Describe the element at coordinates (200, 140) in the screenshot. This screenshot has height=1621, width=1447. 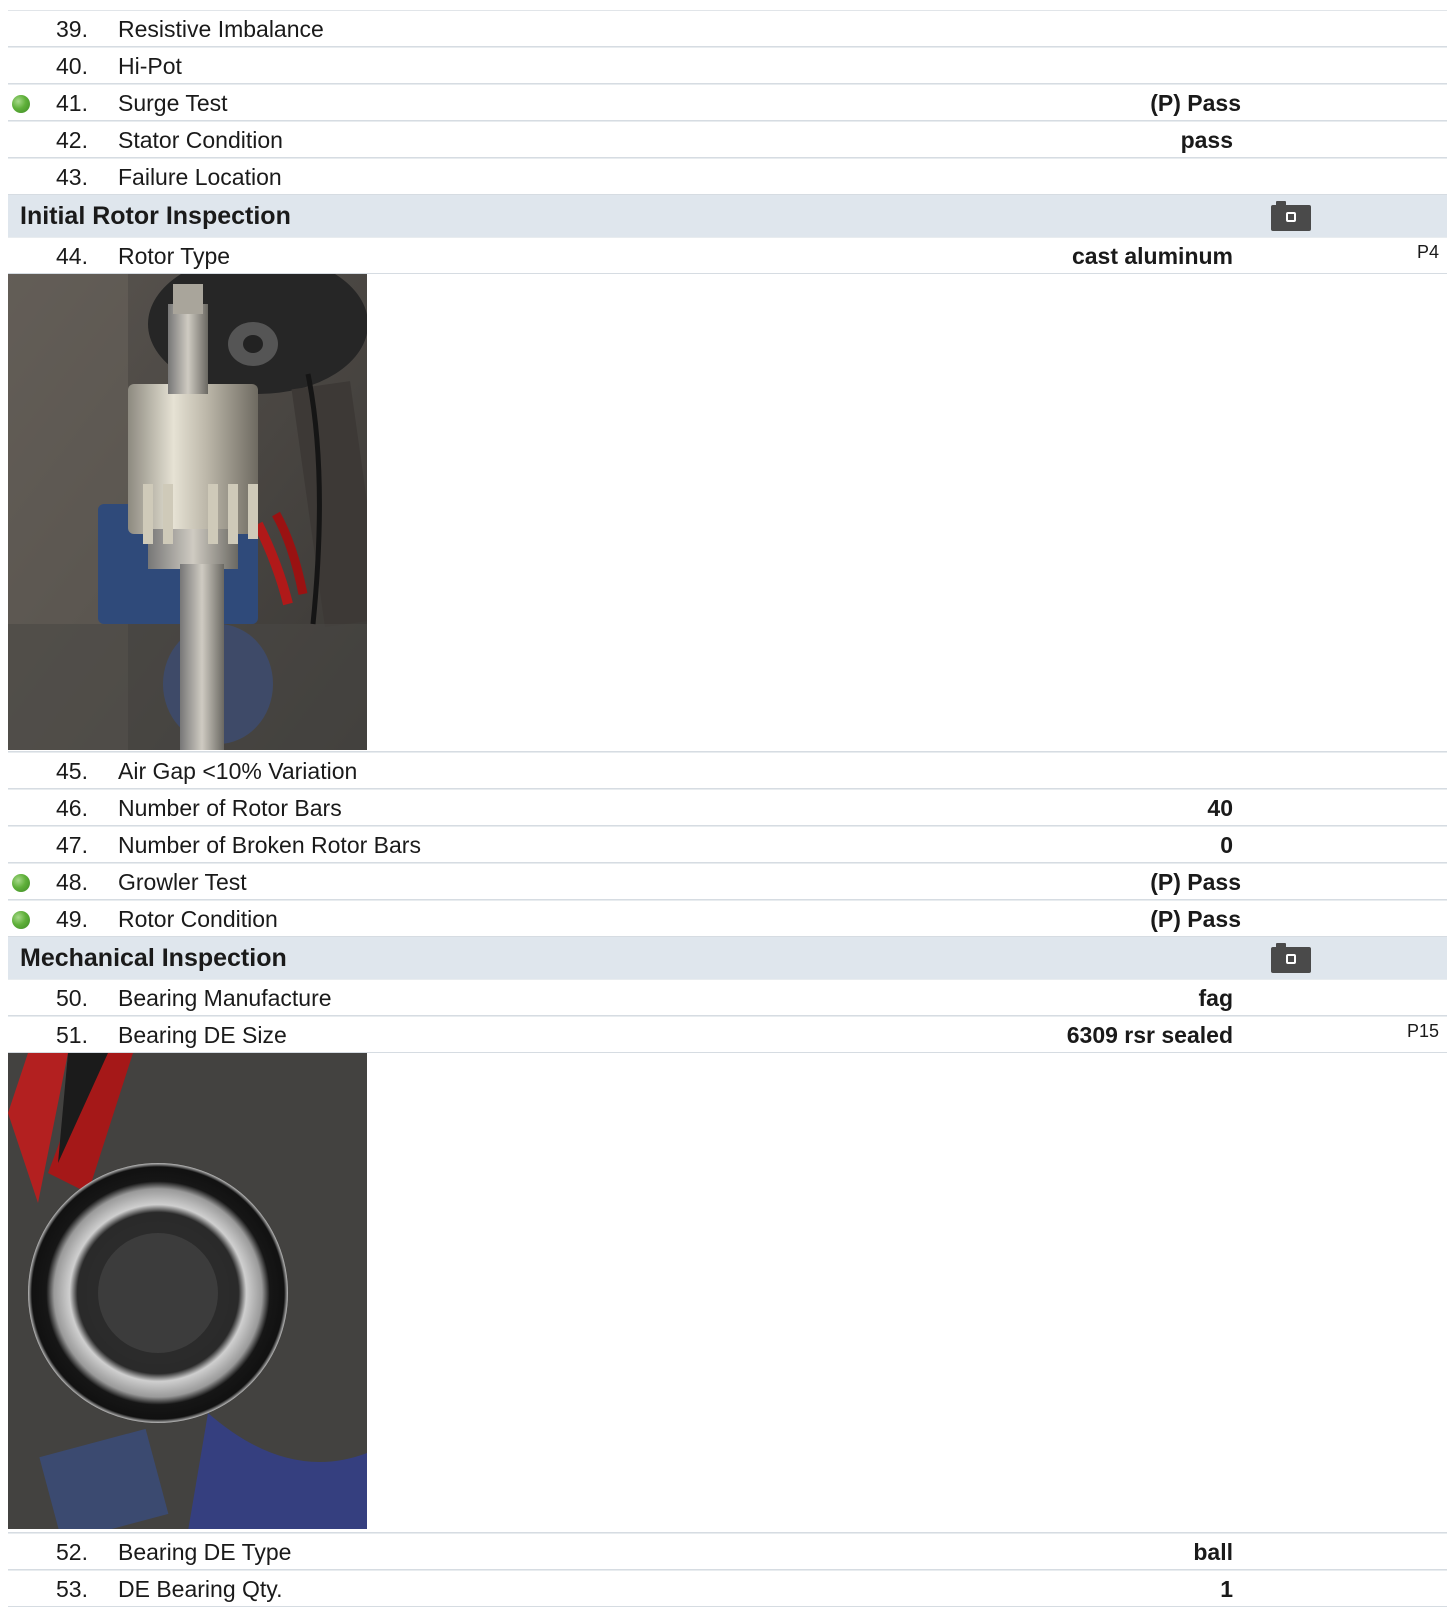
I see `item-label: Stator Condition` at that location.